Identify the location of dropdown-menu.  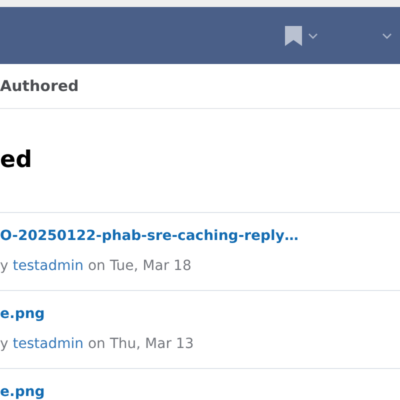
(387, 35).